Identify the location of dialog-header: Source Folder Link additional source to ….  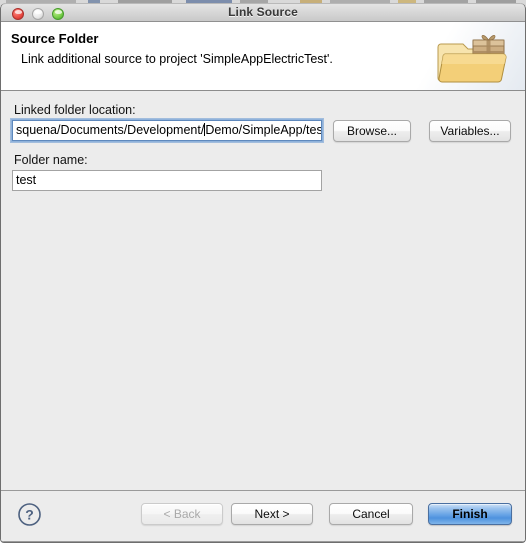
(263, 56).